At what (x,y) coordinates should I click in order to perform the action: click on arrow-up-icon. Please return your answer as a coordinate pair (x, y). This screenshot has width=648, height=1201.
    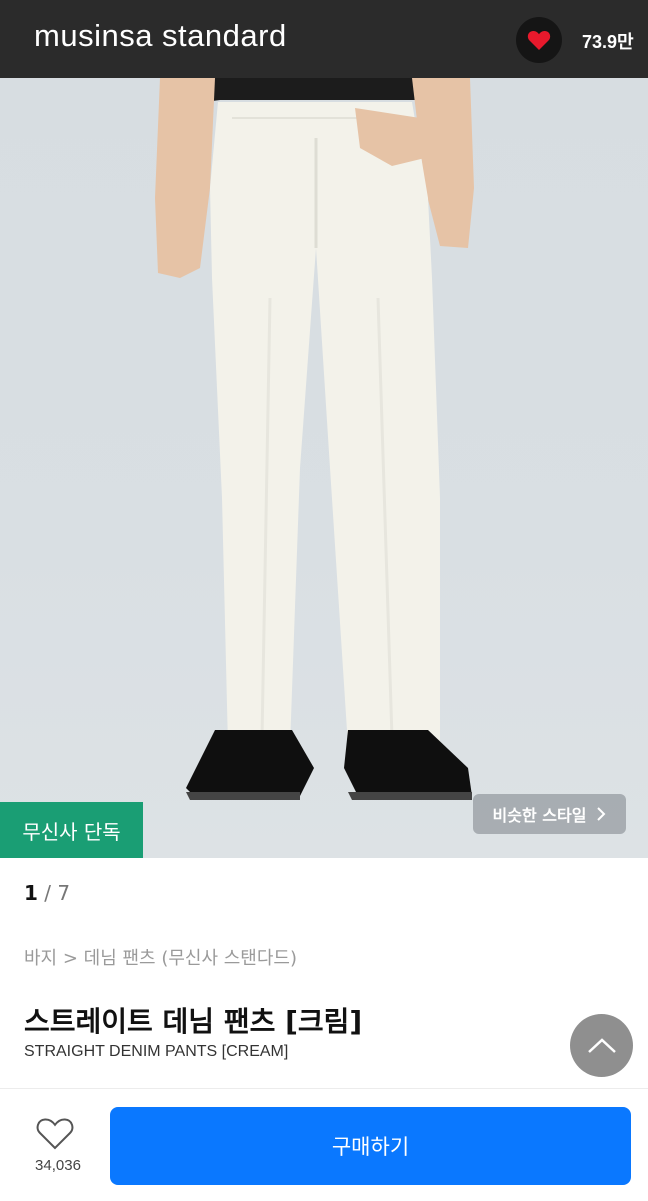
    Looking at the image, I should click on (601, 1045).